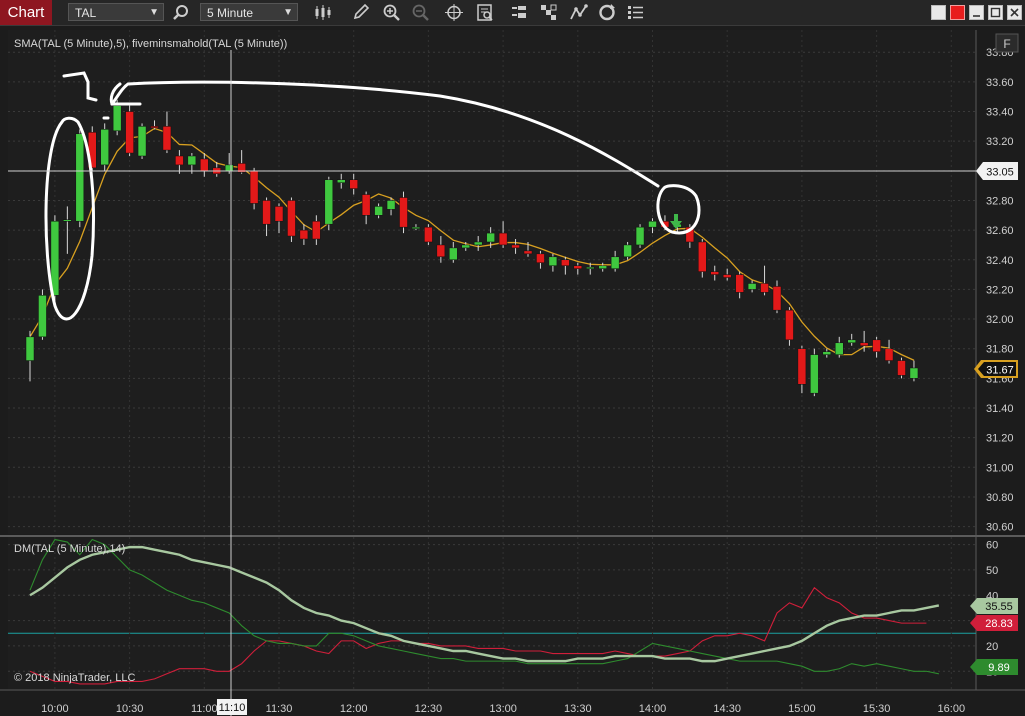 The width and height of the screenshot is (1025, 716). I want to click on indicator-icon, so click(579, 12).